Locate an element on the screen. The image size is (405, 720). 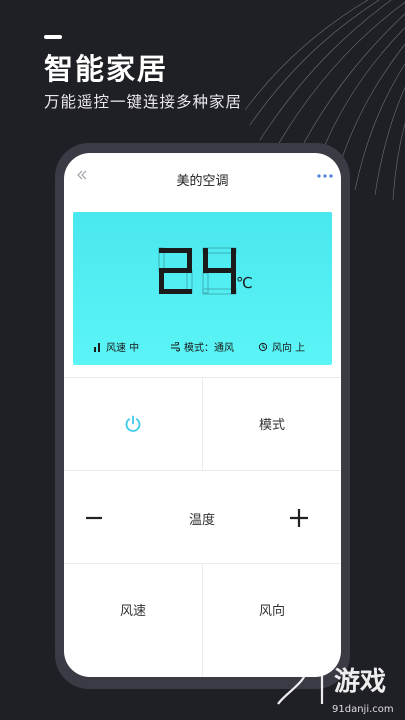
watermark-logo: 游戏 91danji.com is located at coordinates (335, 679).